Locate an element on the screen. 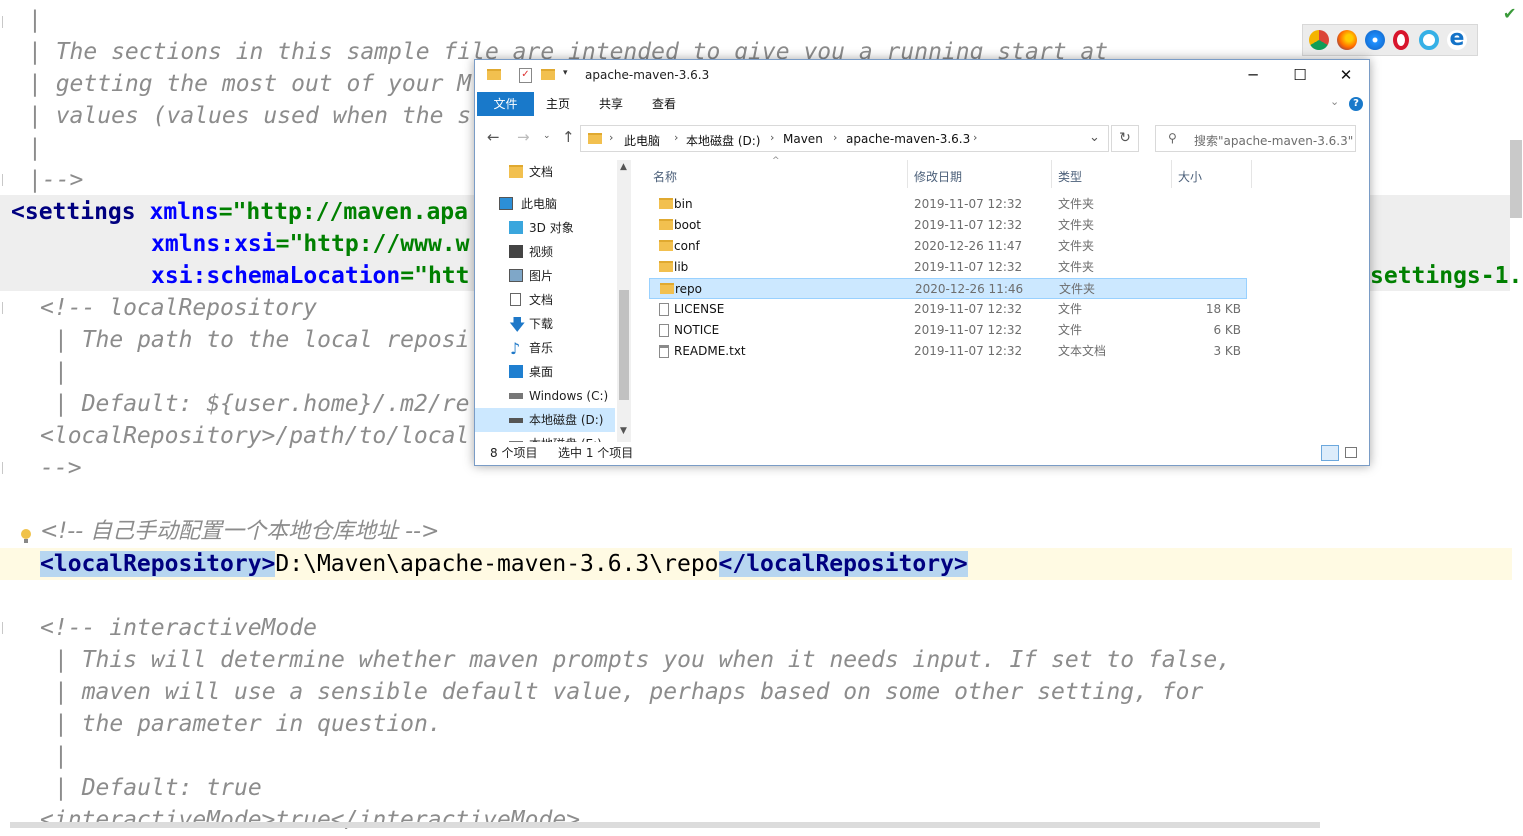 Image resolution: width=1523 pixels, height=836 pixels. tab-home: 主页 is located at coordinates (558, 104).